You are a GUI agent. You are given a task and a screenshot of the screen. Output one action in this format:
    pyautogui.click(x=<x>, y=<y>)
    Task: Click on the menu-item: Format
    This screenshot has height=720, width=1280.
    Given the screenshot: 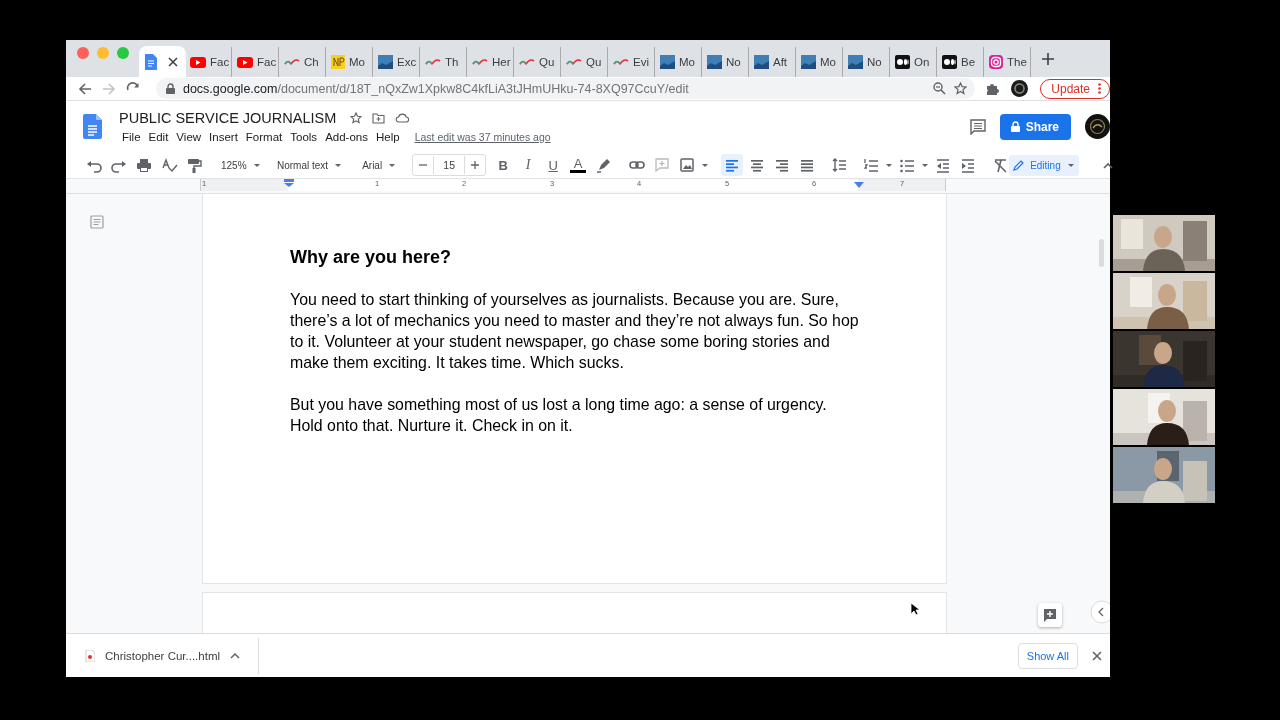 What is the action you would take?
    pyautogui.click(x=265, y=137)
    